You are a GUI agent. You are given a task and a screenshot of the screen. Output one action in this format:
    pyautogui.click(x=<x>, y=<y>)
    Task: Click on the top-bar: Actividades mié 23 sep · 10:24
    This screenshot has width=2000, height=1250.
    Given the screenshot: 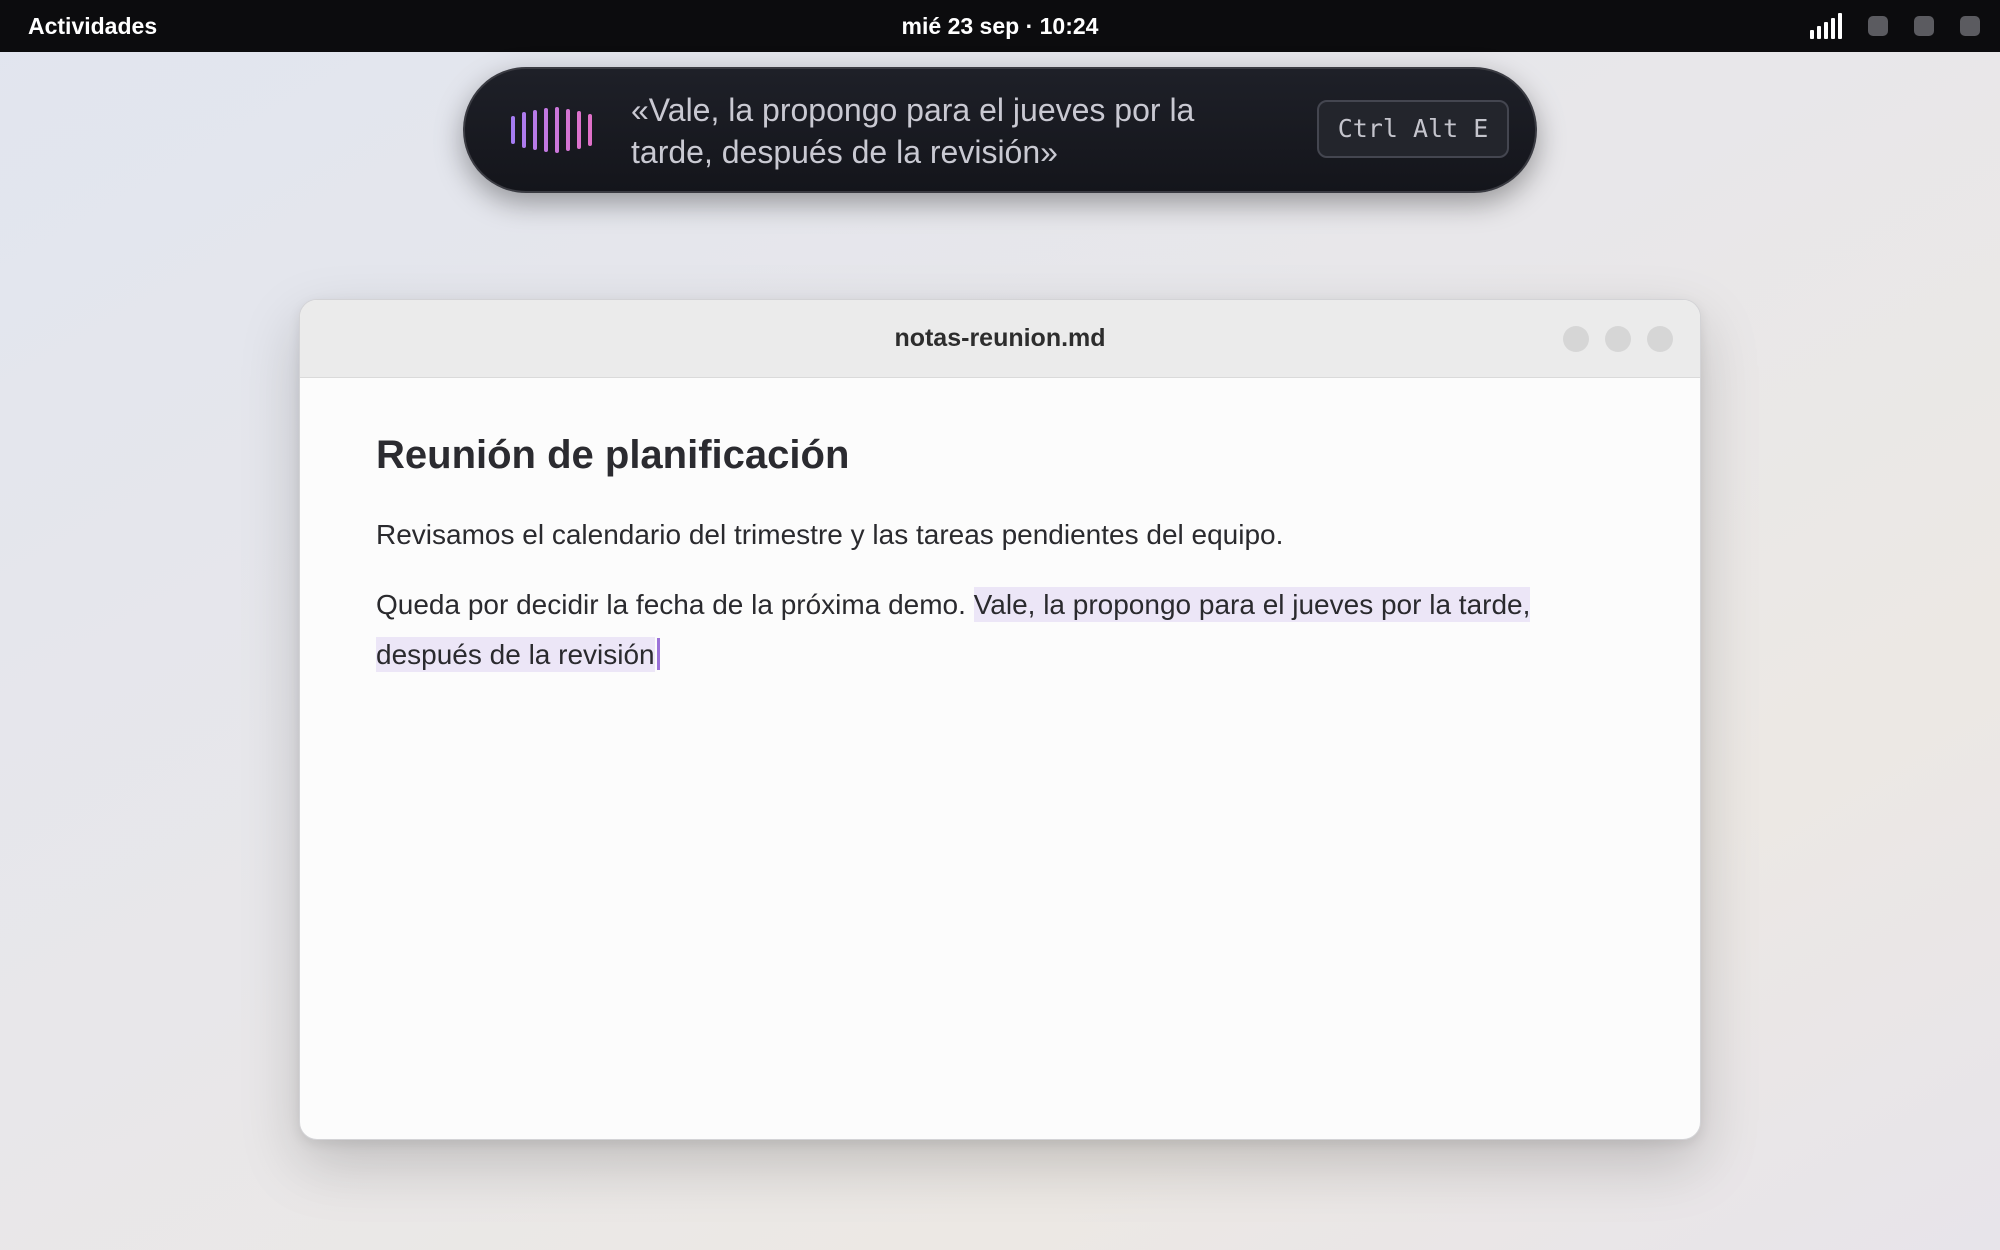 What is the action you would take?
    pyautogui.click(x=1000, y=26)
    